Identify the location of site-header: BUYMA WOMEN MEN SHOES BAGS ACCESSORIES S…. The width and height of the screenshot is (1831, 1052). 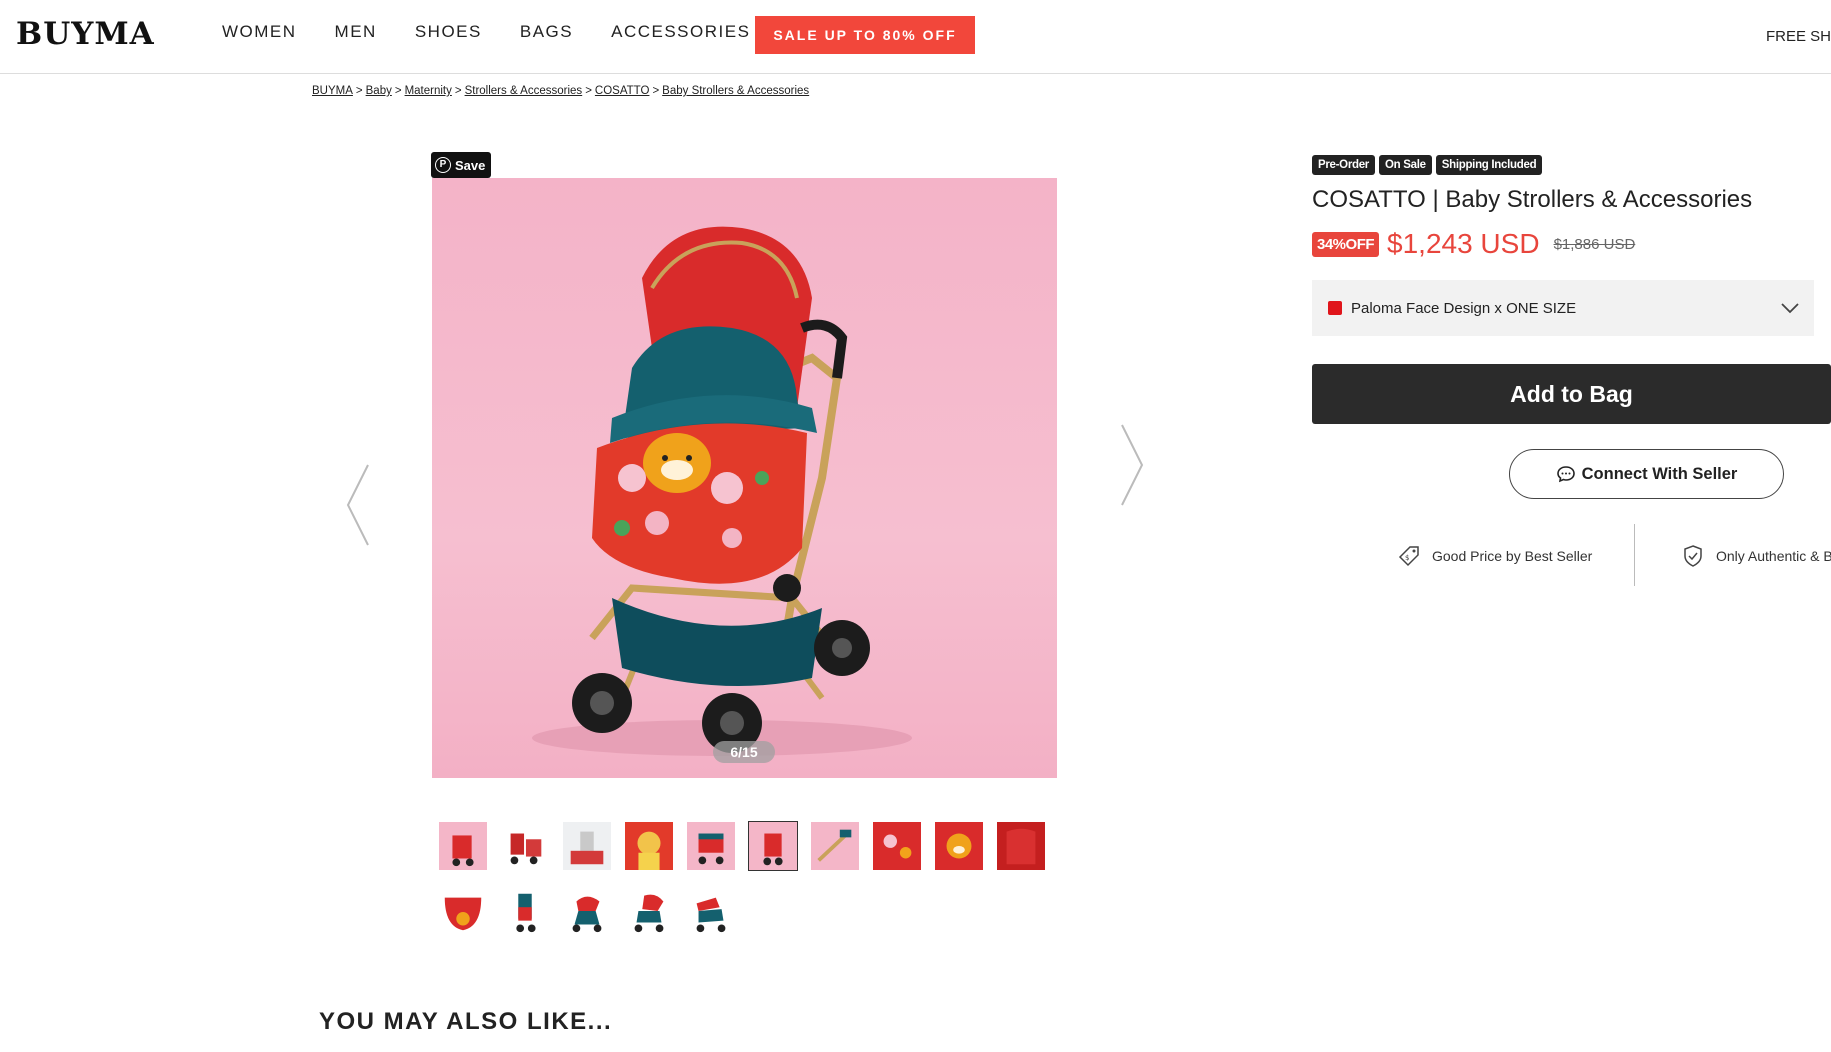
(915, 37).